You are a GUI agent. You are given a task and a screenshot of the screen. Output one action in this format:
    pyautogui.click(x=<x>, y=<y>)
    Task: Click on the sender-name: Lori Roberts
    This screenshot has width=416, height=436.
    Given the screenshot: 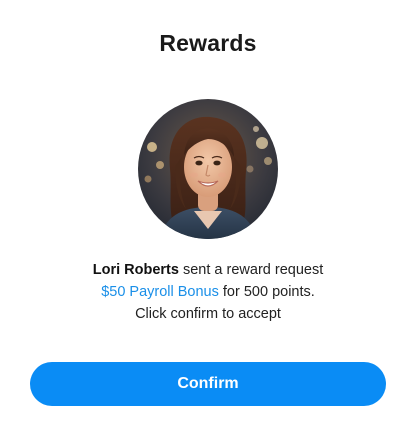 What is the action you would take?
    pyautogui.click(x=135, y=270)
    